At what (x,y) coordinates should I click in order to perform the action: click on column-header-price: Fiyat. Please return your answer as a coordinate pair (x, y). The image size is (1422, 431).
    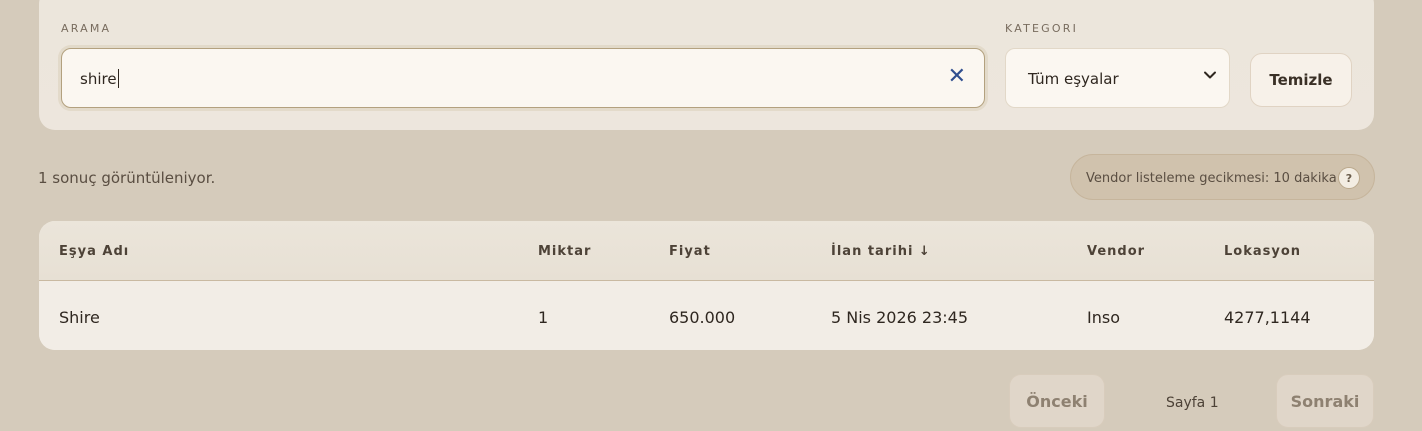
    Looking at the image, I should click on (690, 251).